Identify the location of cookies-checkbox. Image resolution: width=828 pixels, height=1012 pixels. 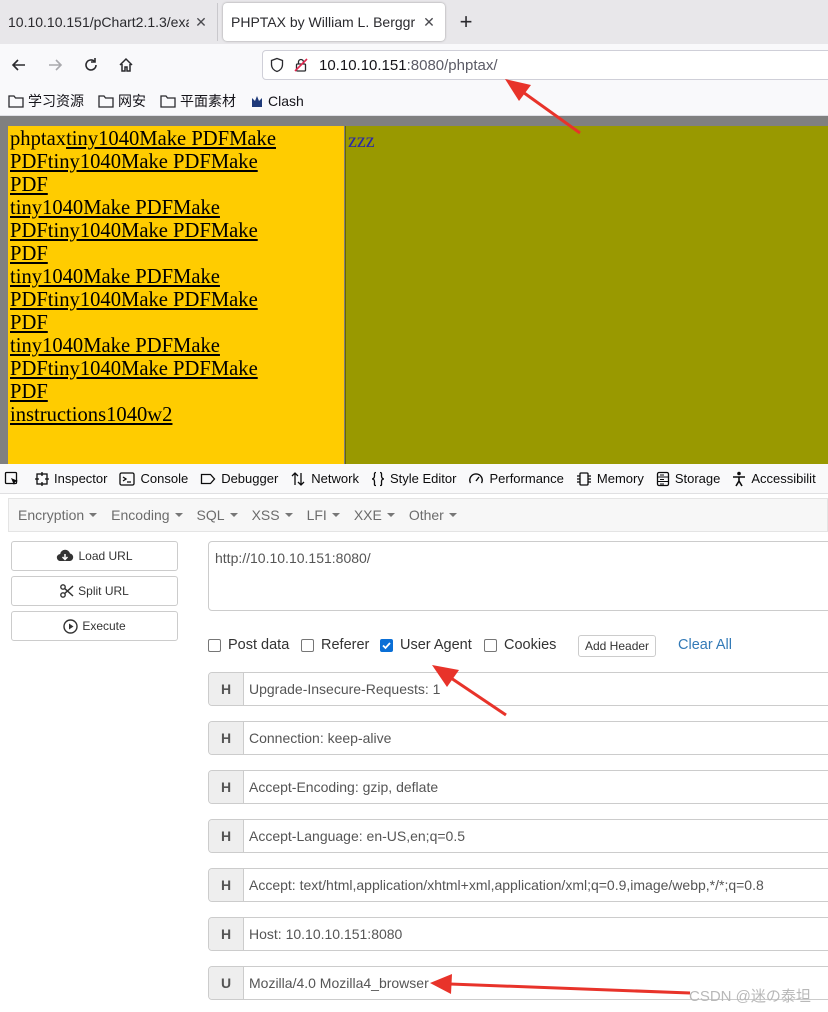
(490, 645).